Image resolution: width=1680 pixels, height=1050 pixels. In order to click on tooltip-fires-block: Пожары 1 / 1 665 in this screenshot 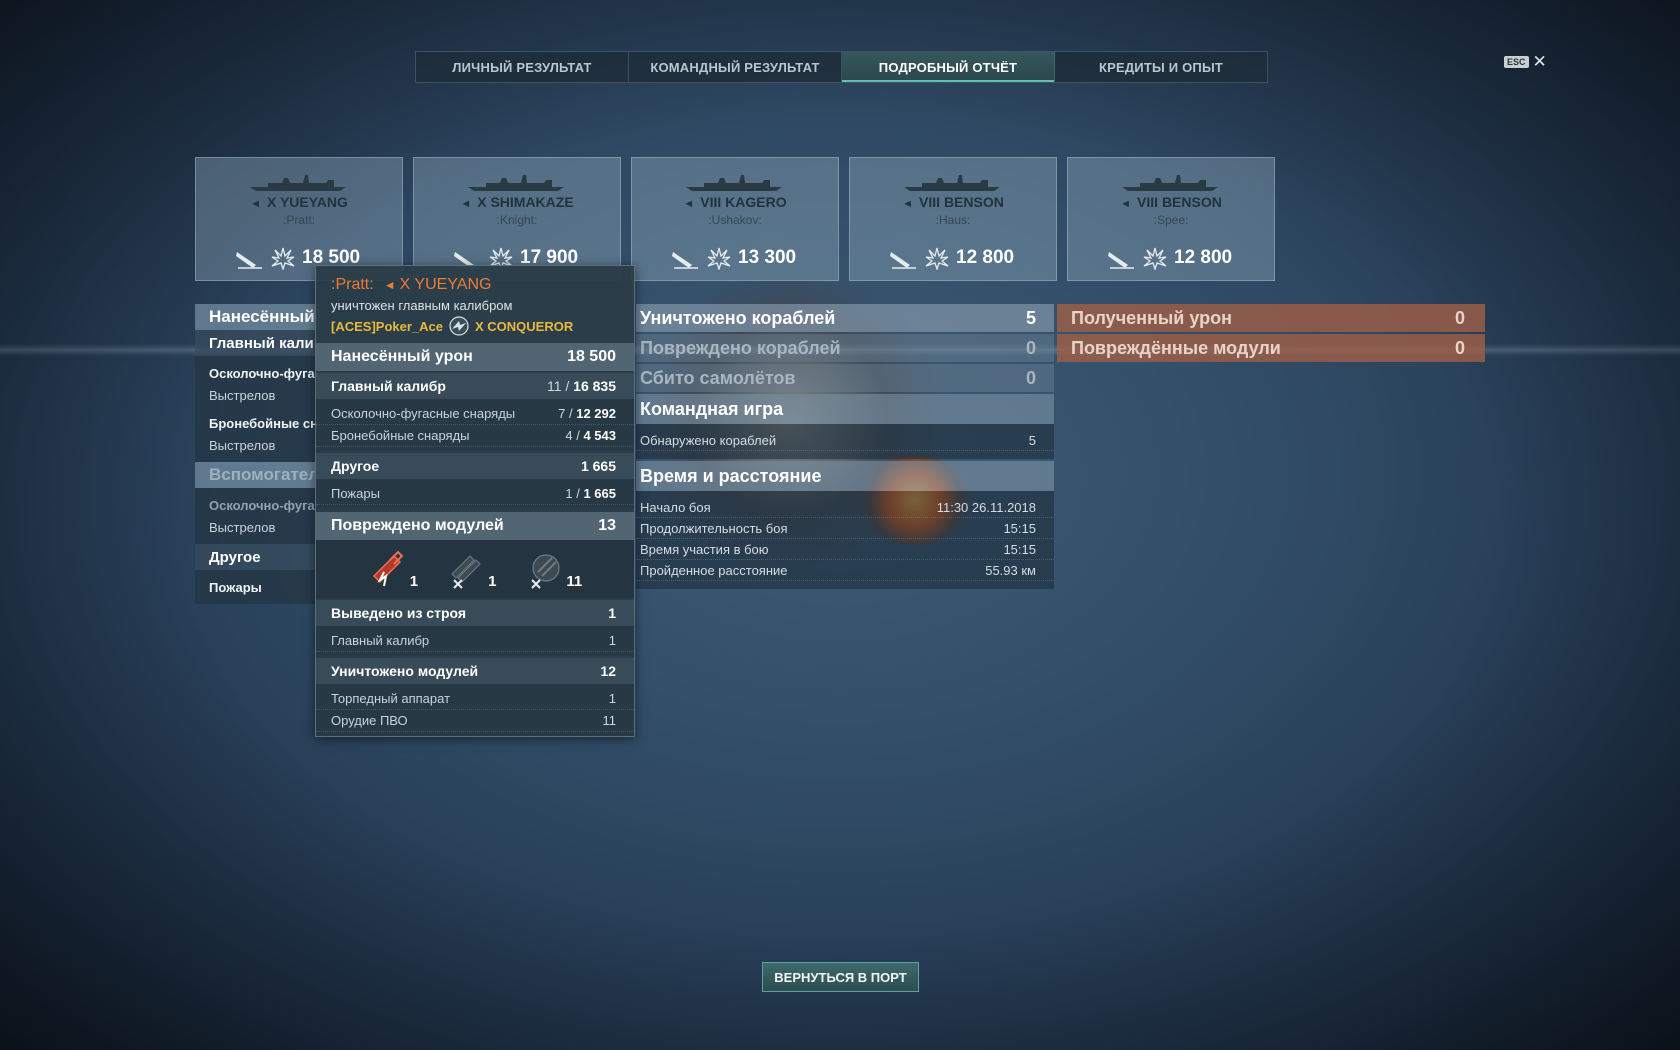, I will do `click(475, 494)`.